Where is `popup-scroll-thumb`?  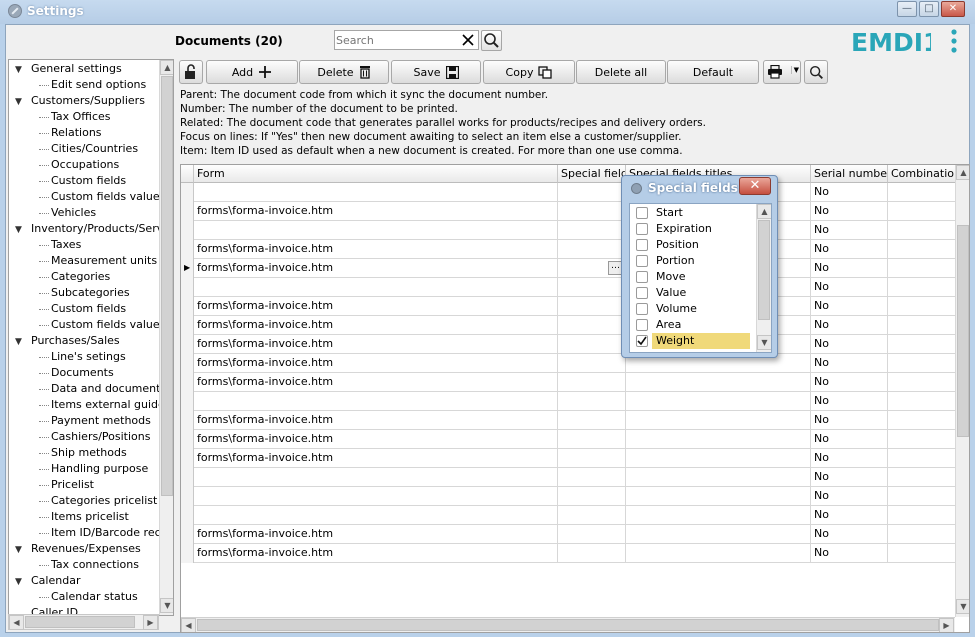
popup-scroll-thumb is located at coordinates (764, 270).